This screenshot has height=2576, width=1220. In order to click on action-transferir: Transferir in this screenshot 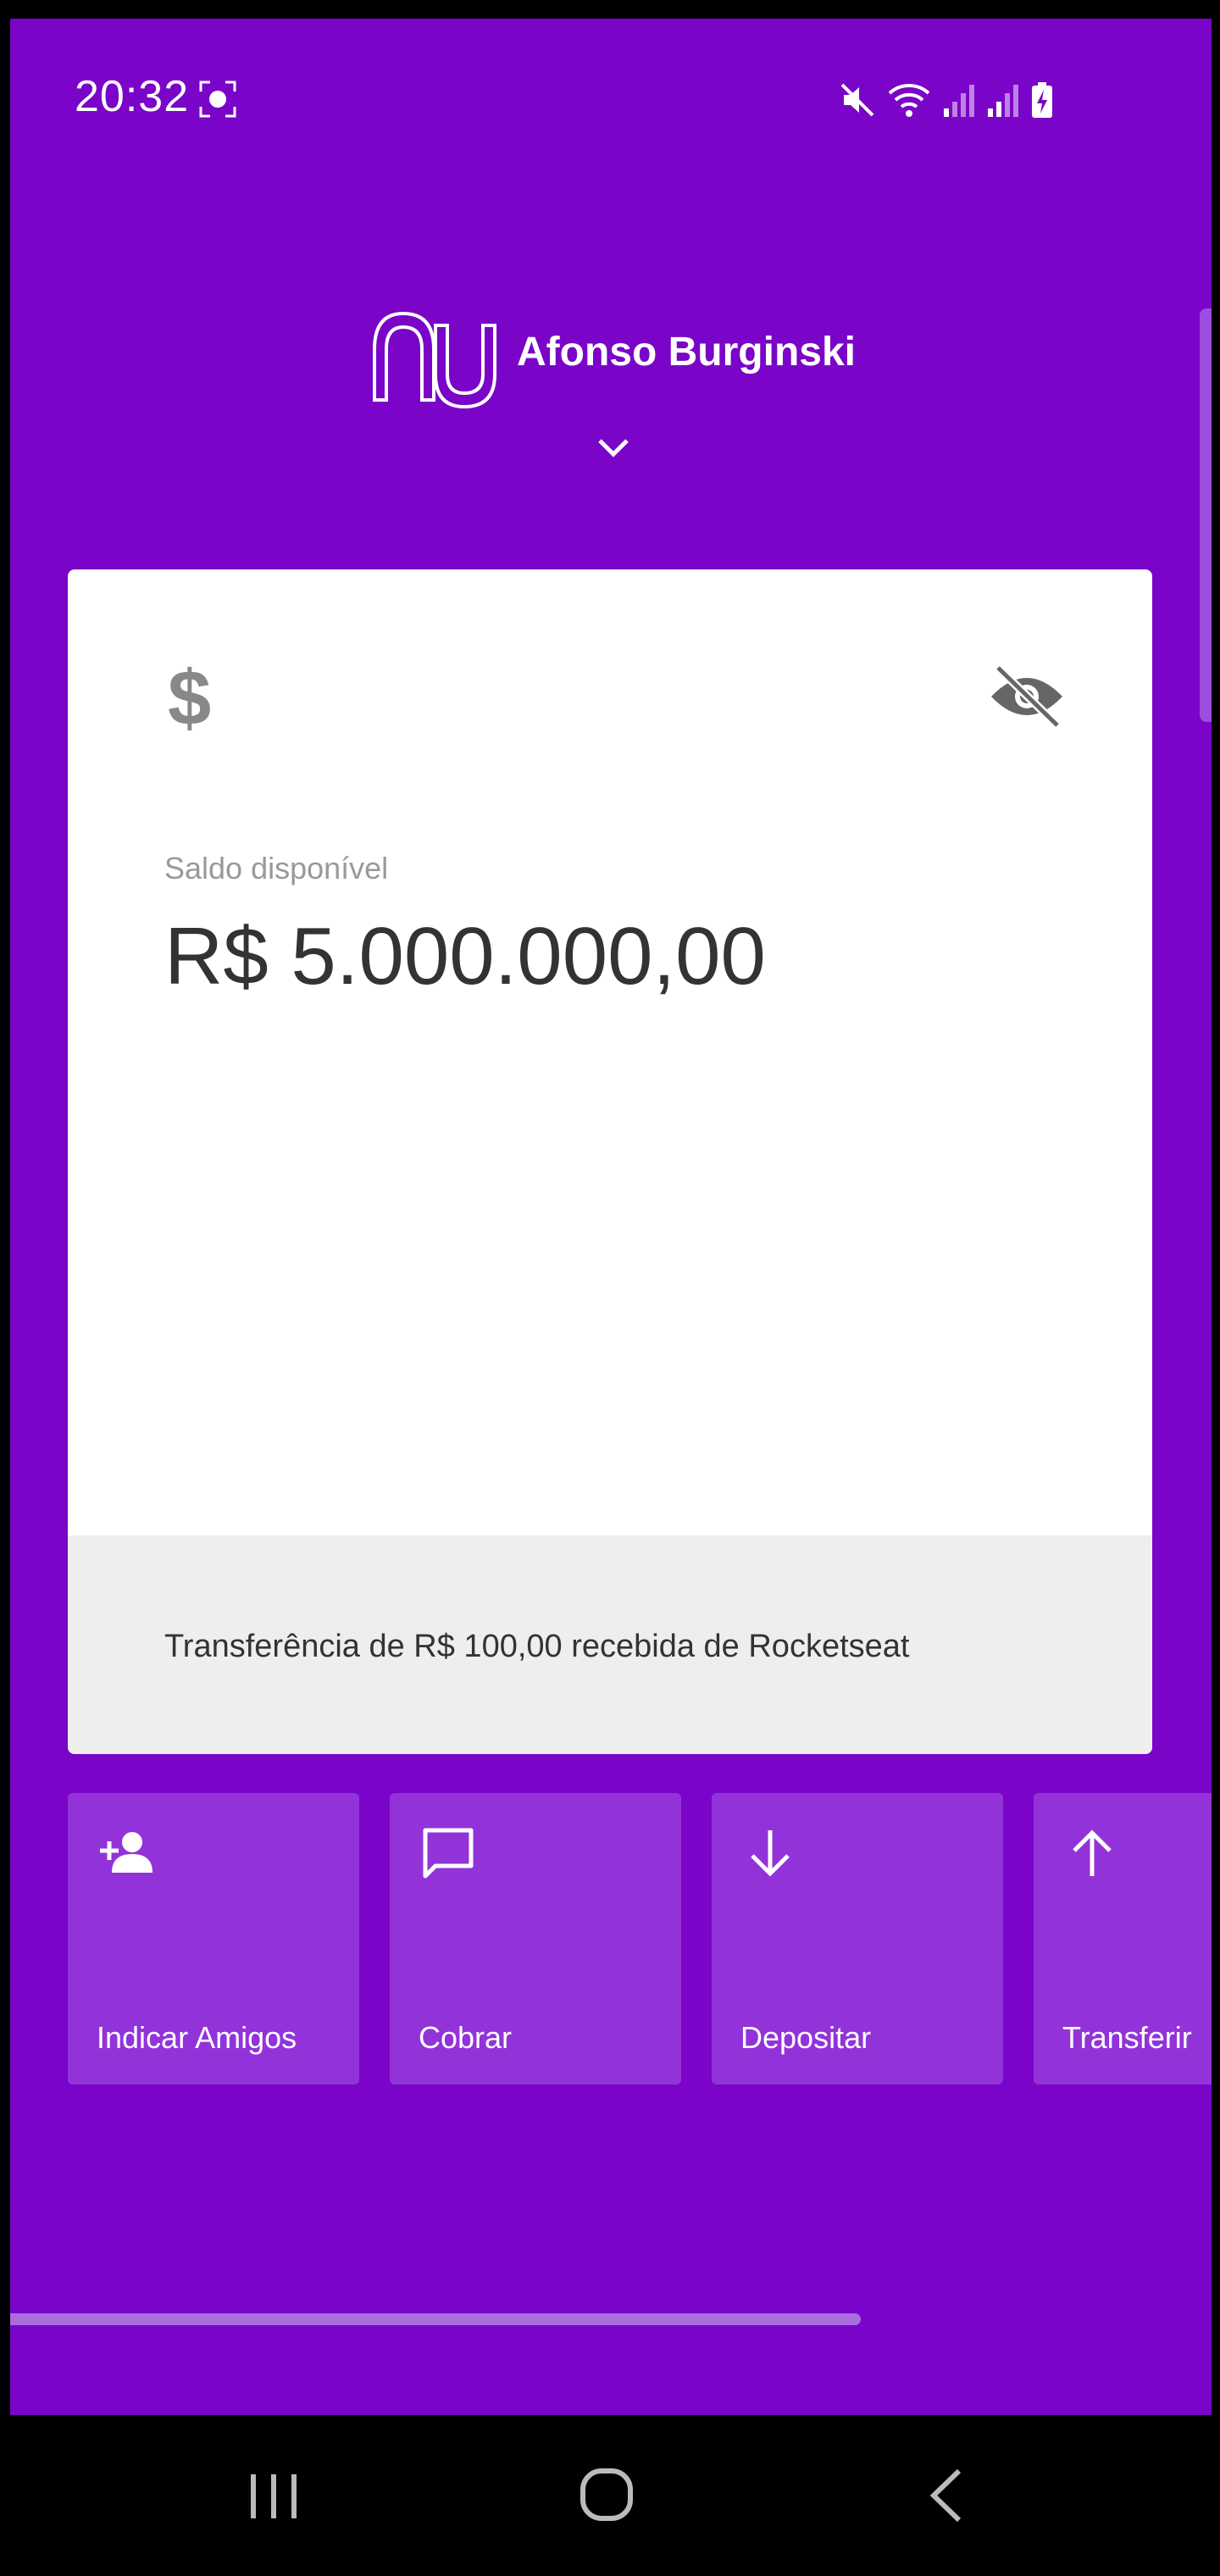, I will do `click(1123, 1939)`.